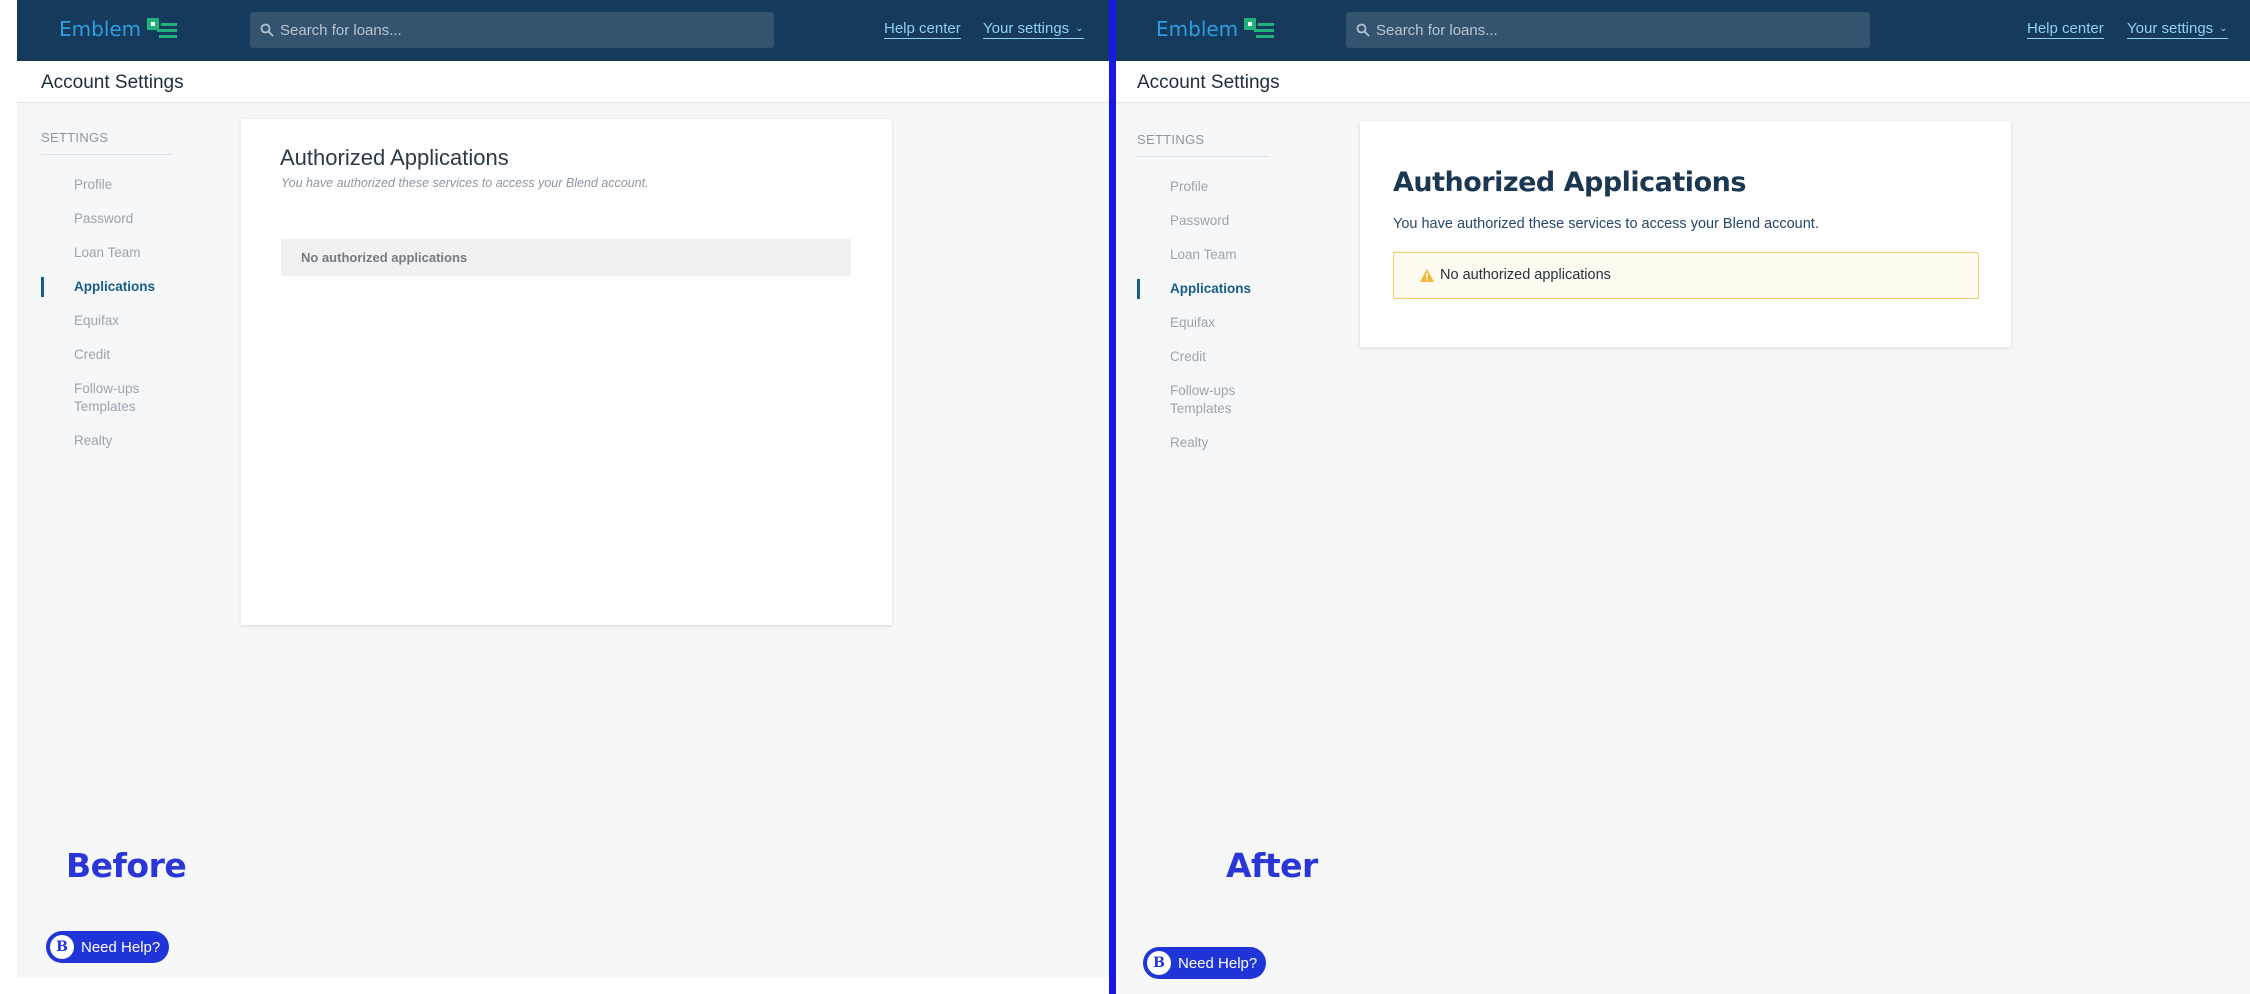 This screenshot has width=2250, height=994. Describe the element at coordinates (1686, 275) in the screenshot. I see `empty-state-alert: No authorized applications` at that location.